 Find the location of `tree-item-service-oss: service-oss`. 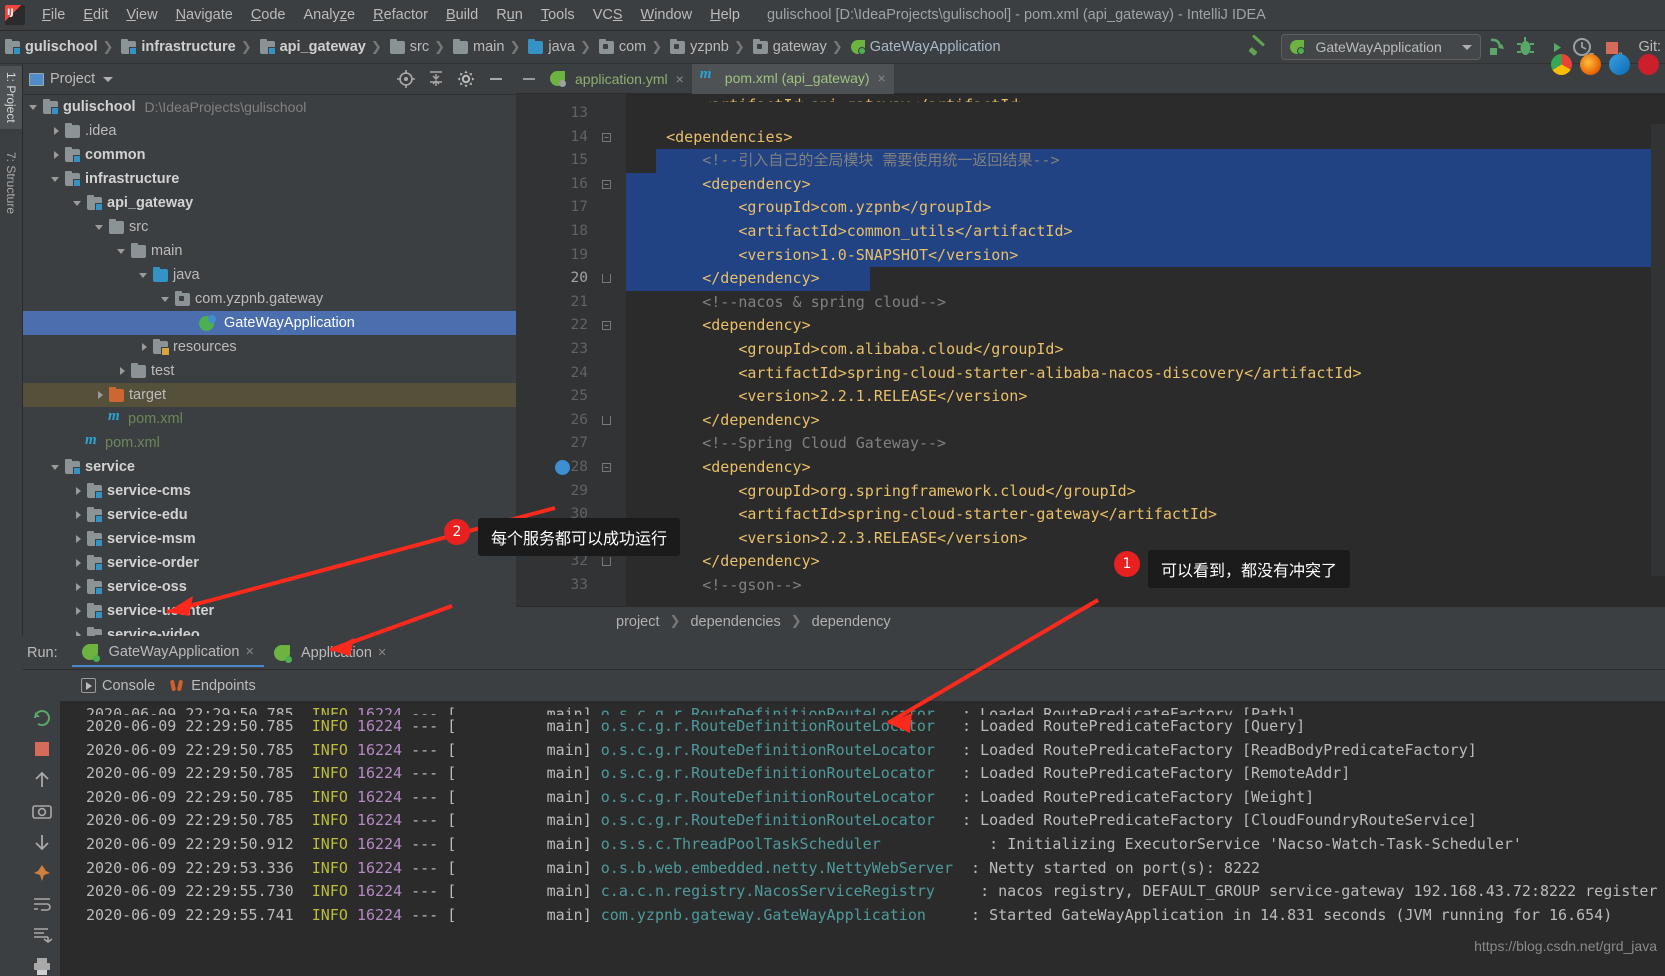

tree-item-service-oss: service-oss is located at coordinates (269, 587).